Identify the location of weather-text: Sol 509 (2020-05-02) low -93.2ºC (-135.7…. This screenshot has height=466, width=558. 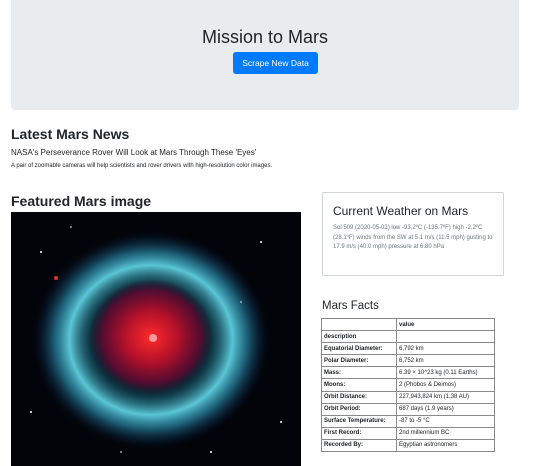
(413, 238).